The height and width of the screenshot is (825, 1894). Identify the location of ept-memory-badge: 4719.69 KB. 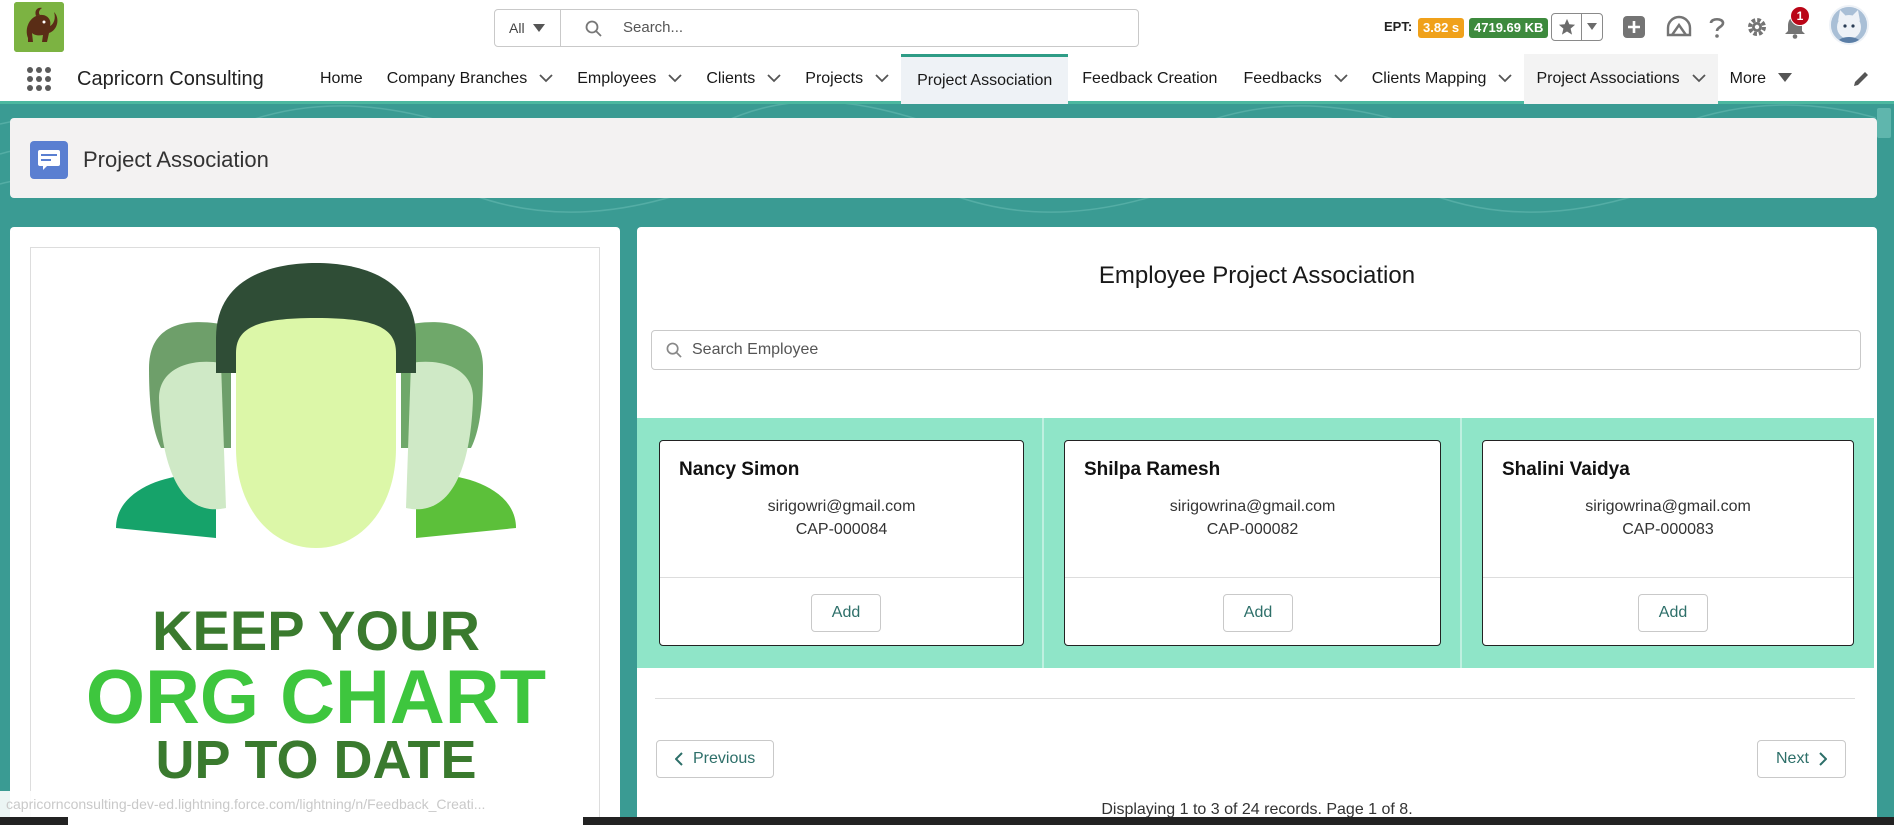
(1509, 28).